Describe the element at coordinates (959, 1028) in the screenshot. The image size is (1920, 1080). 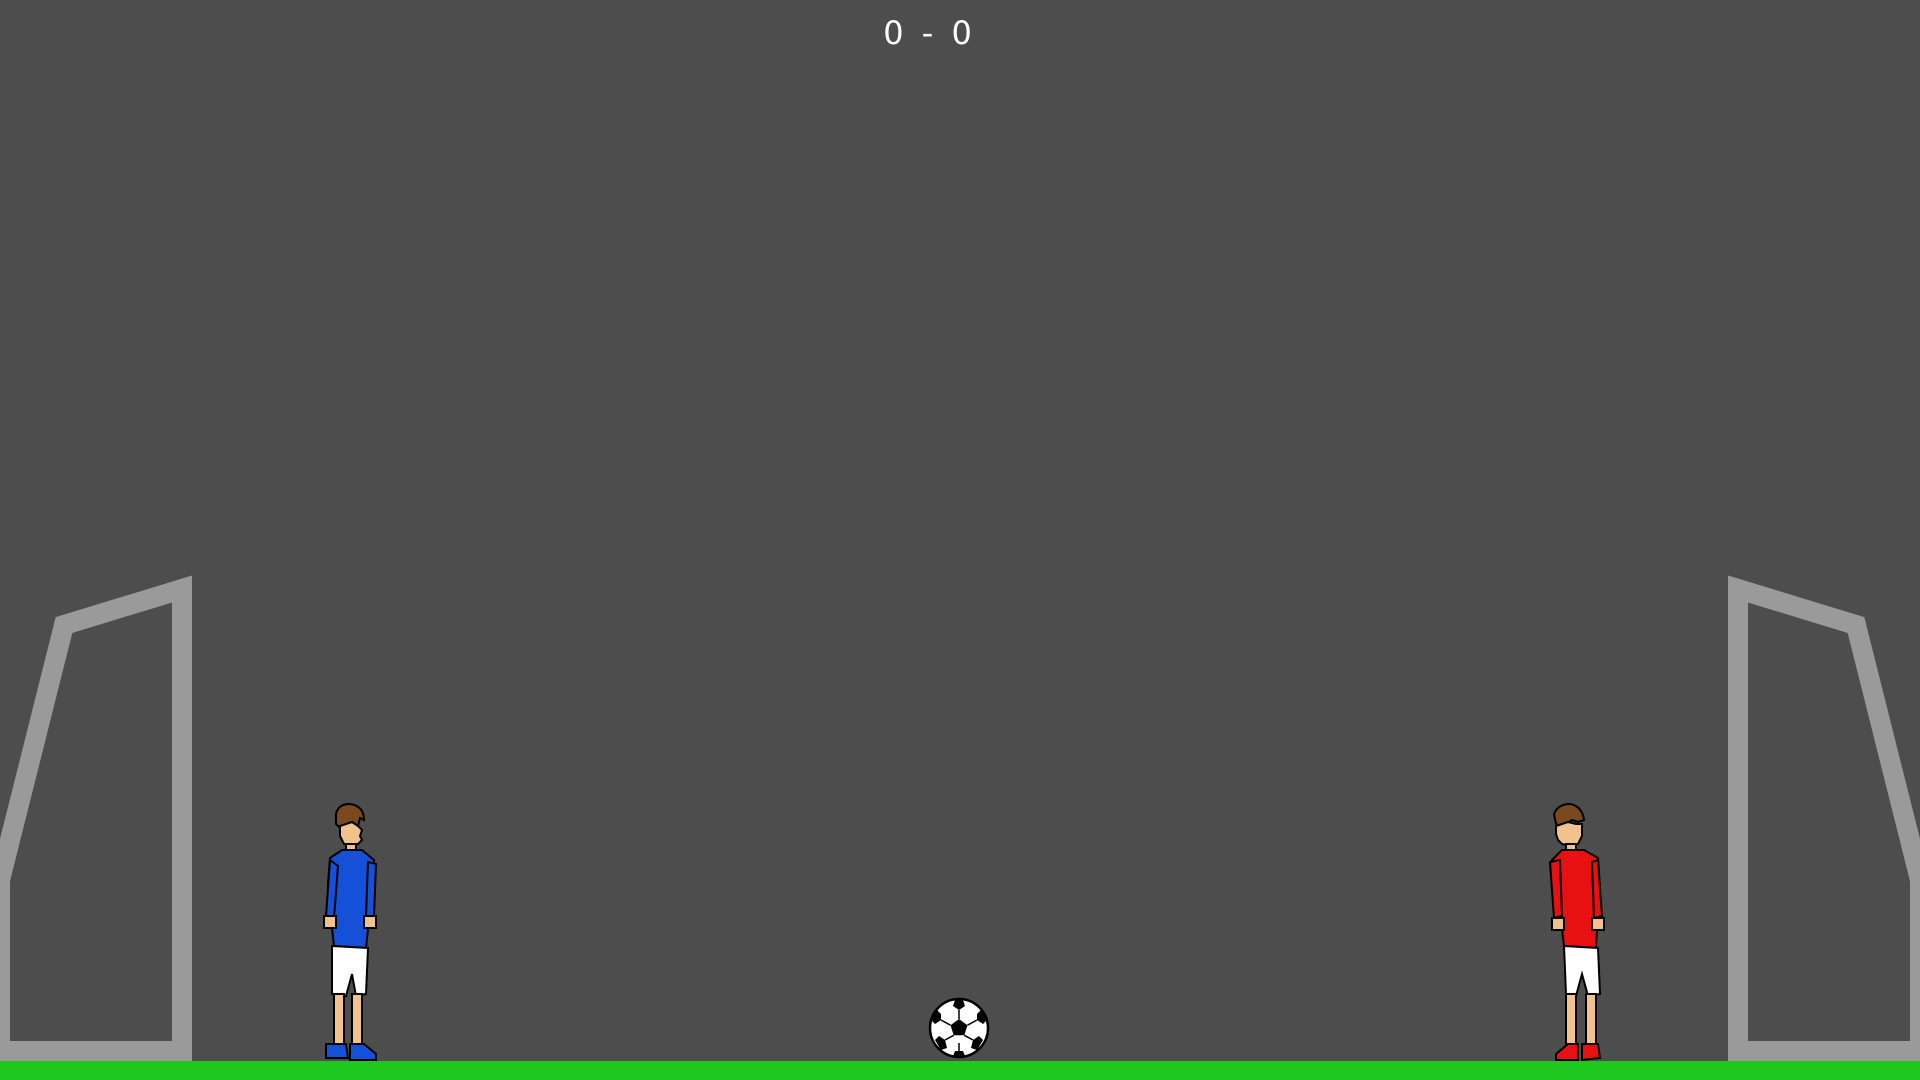
I see `soccer-ball-icon` at that location.